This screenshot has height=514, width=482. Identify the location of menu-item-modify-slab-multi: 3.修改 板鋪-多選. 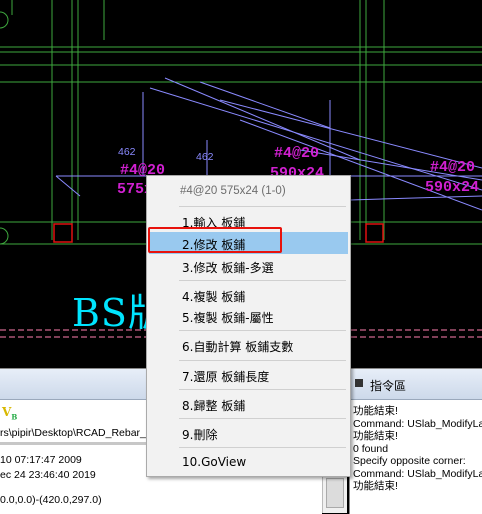
(248, 266).